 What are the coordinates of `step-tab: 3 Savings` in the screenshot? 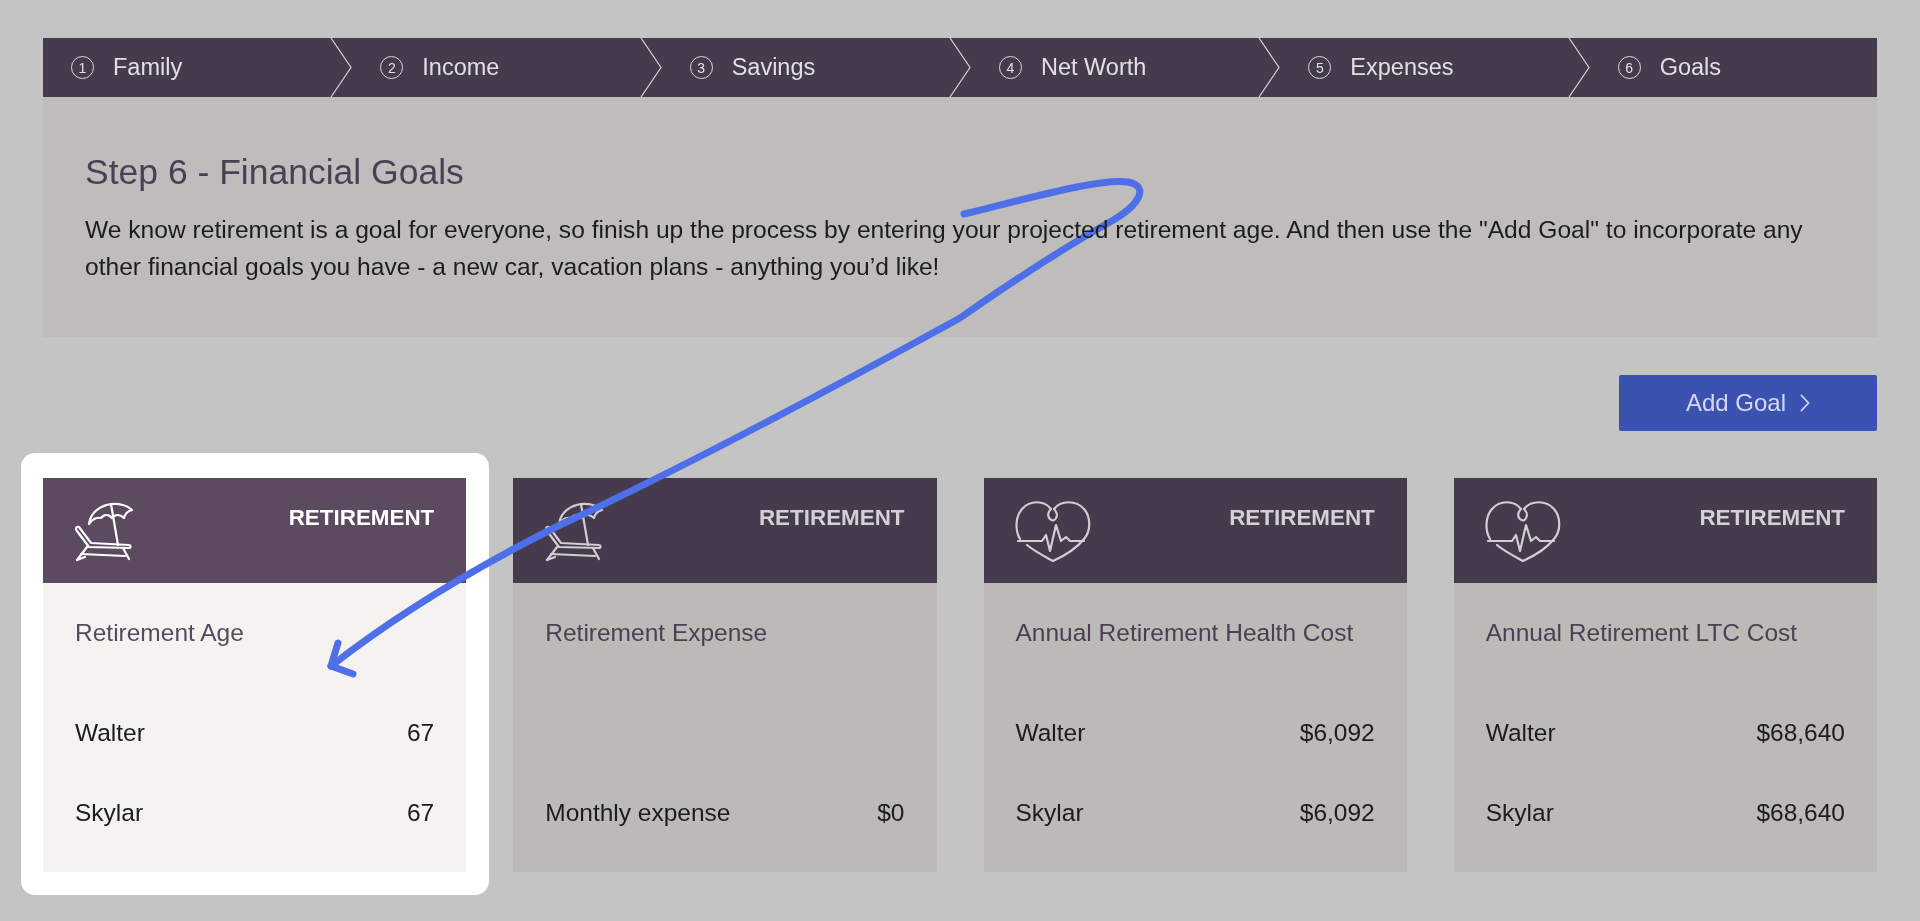 It's located at (805, 67).